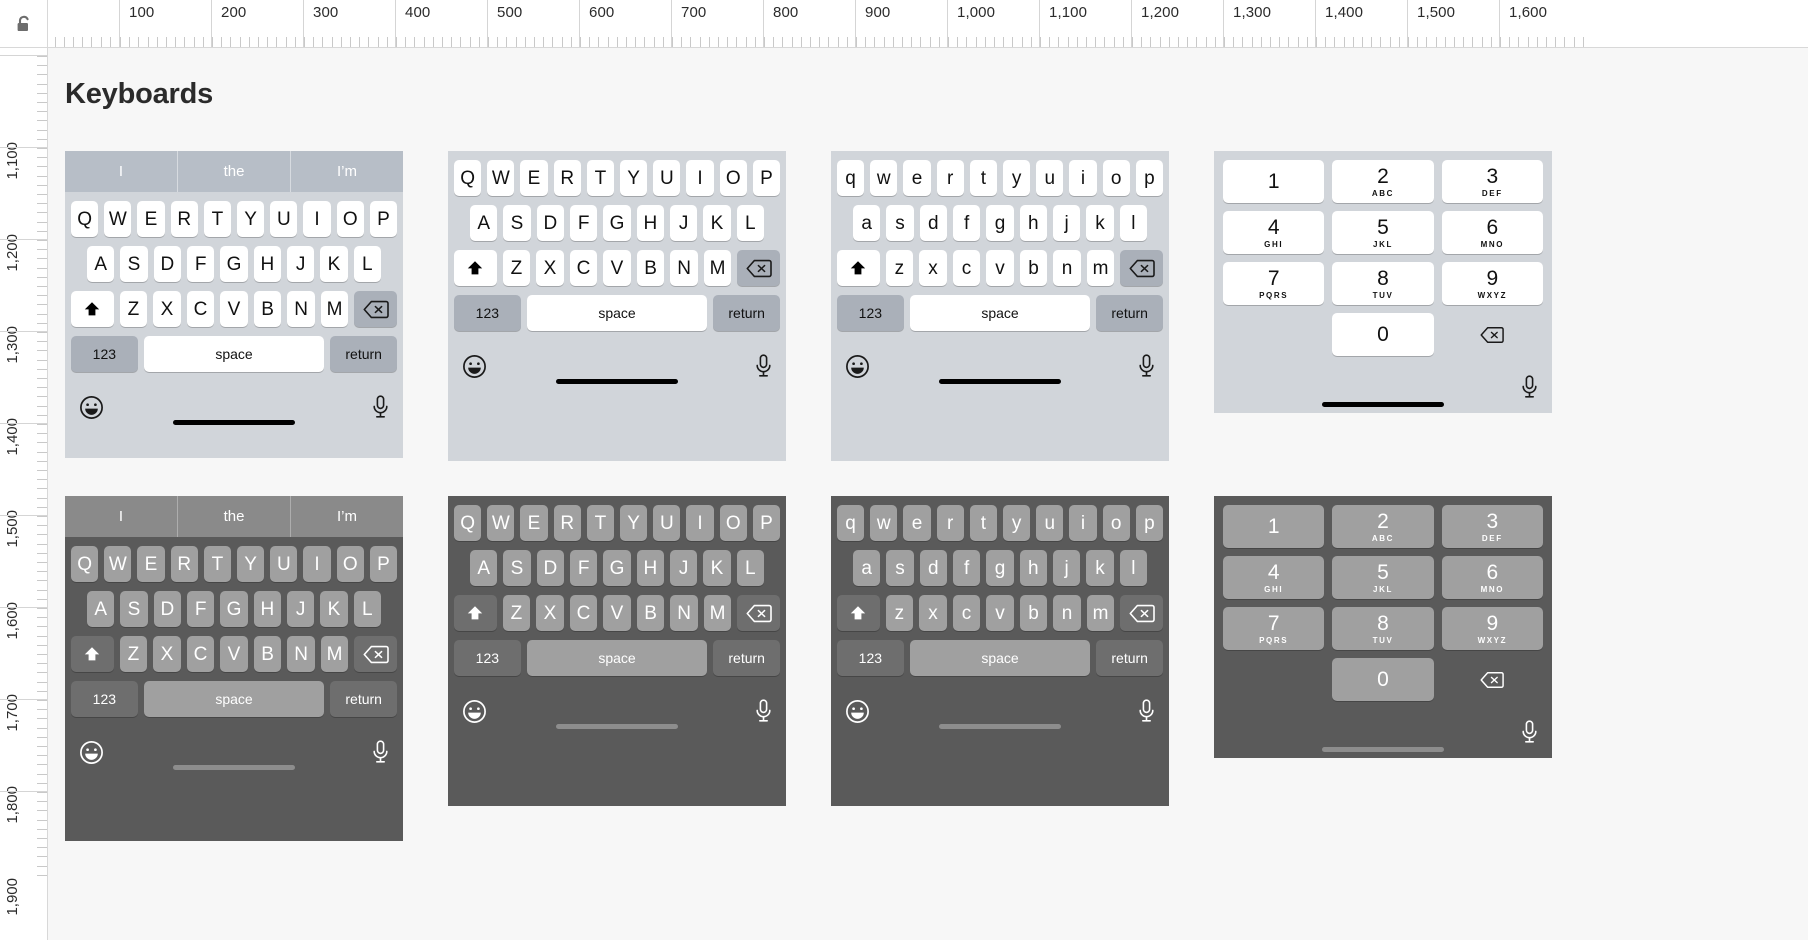 The width and height of the screenshot is (1808, 940). What do you see at coordinates (517, 223) in the screenshot?
I see `key-S: S` at bounding box center [517, 223].